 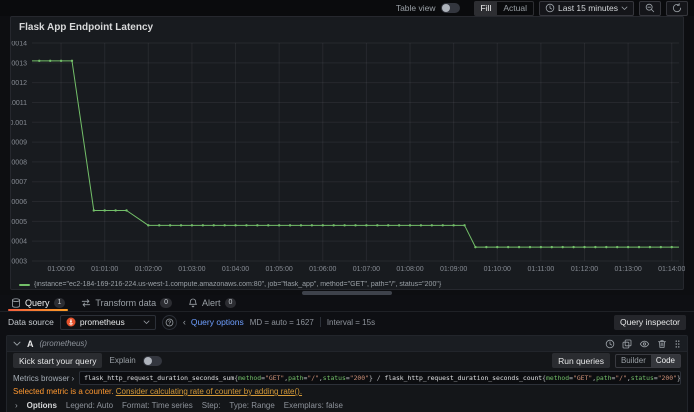 What do you see at coordinates (486, 8) in the screenshot?
I see `fill-button: Fill` at bounding box center [486, 8].